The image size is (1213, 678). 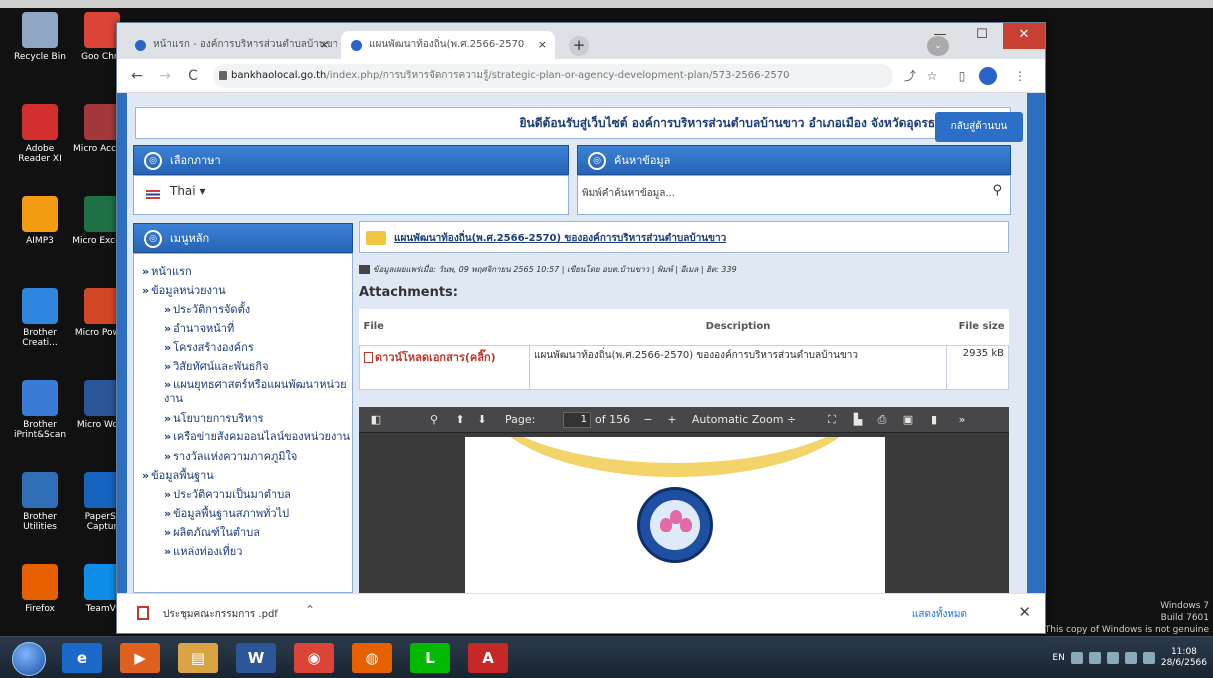 I want to click on line-icon: L, so click(x=430, y=658).